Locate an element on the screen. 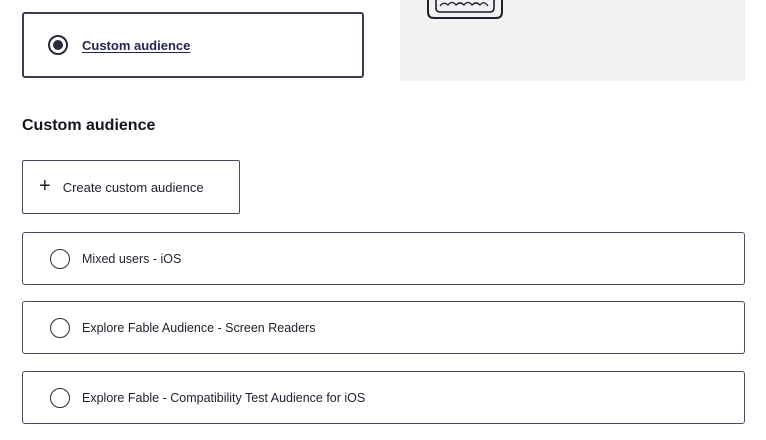 The height and width of the screenshot is (440, 766). audience-type-option-custom: Custom audience is located at coordinates (193, 45).